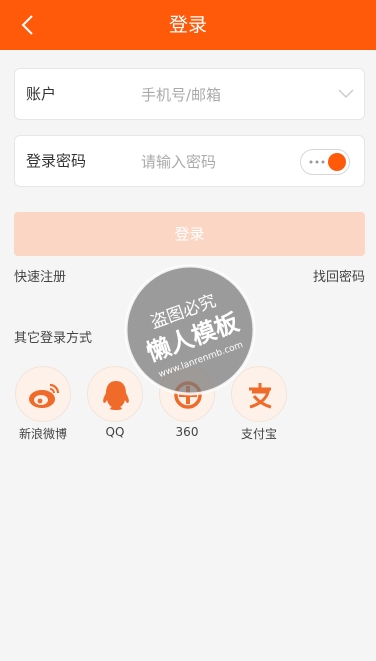  What do you see at coordinates (40, 275) in the screenshot?
I see `register-link: 快速注册` at bounding box center [40, 275].